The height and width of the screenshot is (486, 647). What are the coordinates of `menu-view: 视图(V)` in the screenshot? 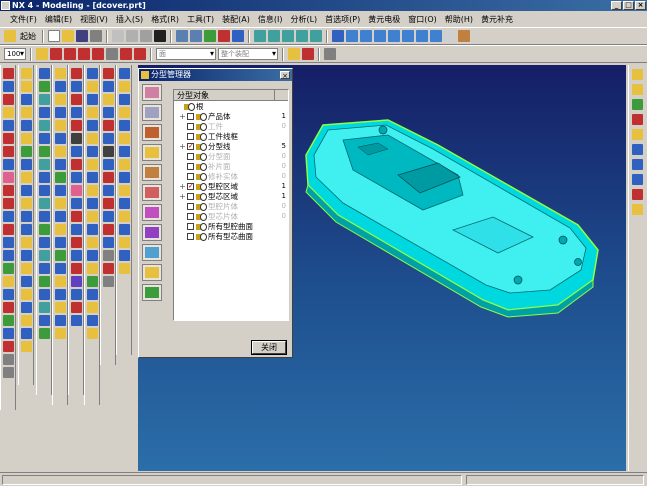 It's located at (94, 19).